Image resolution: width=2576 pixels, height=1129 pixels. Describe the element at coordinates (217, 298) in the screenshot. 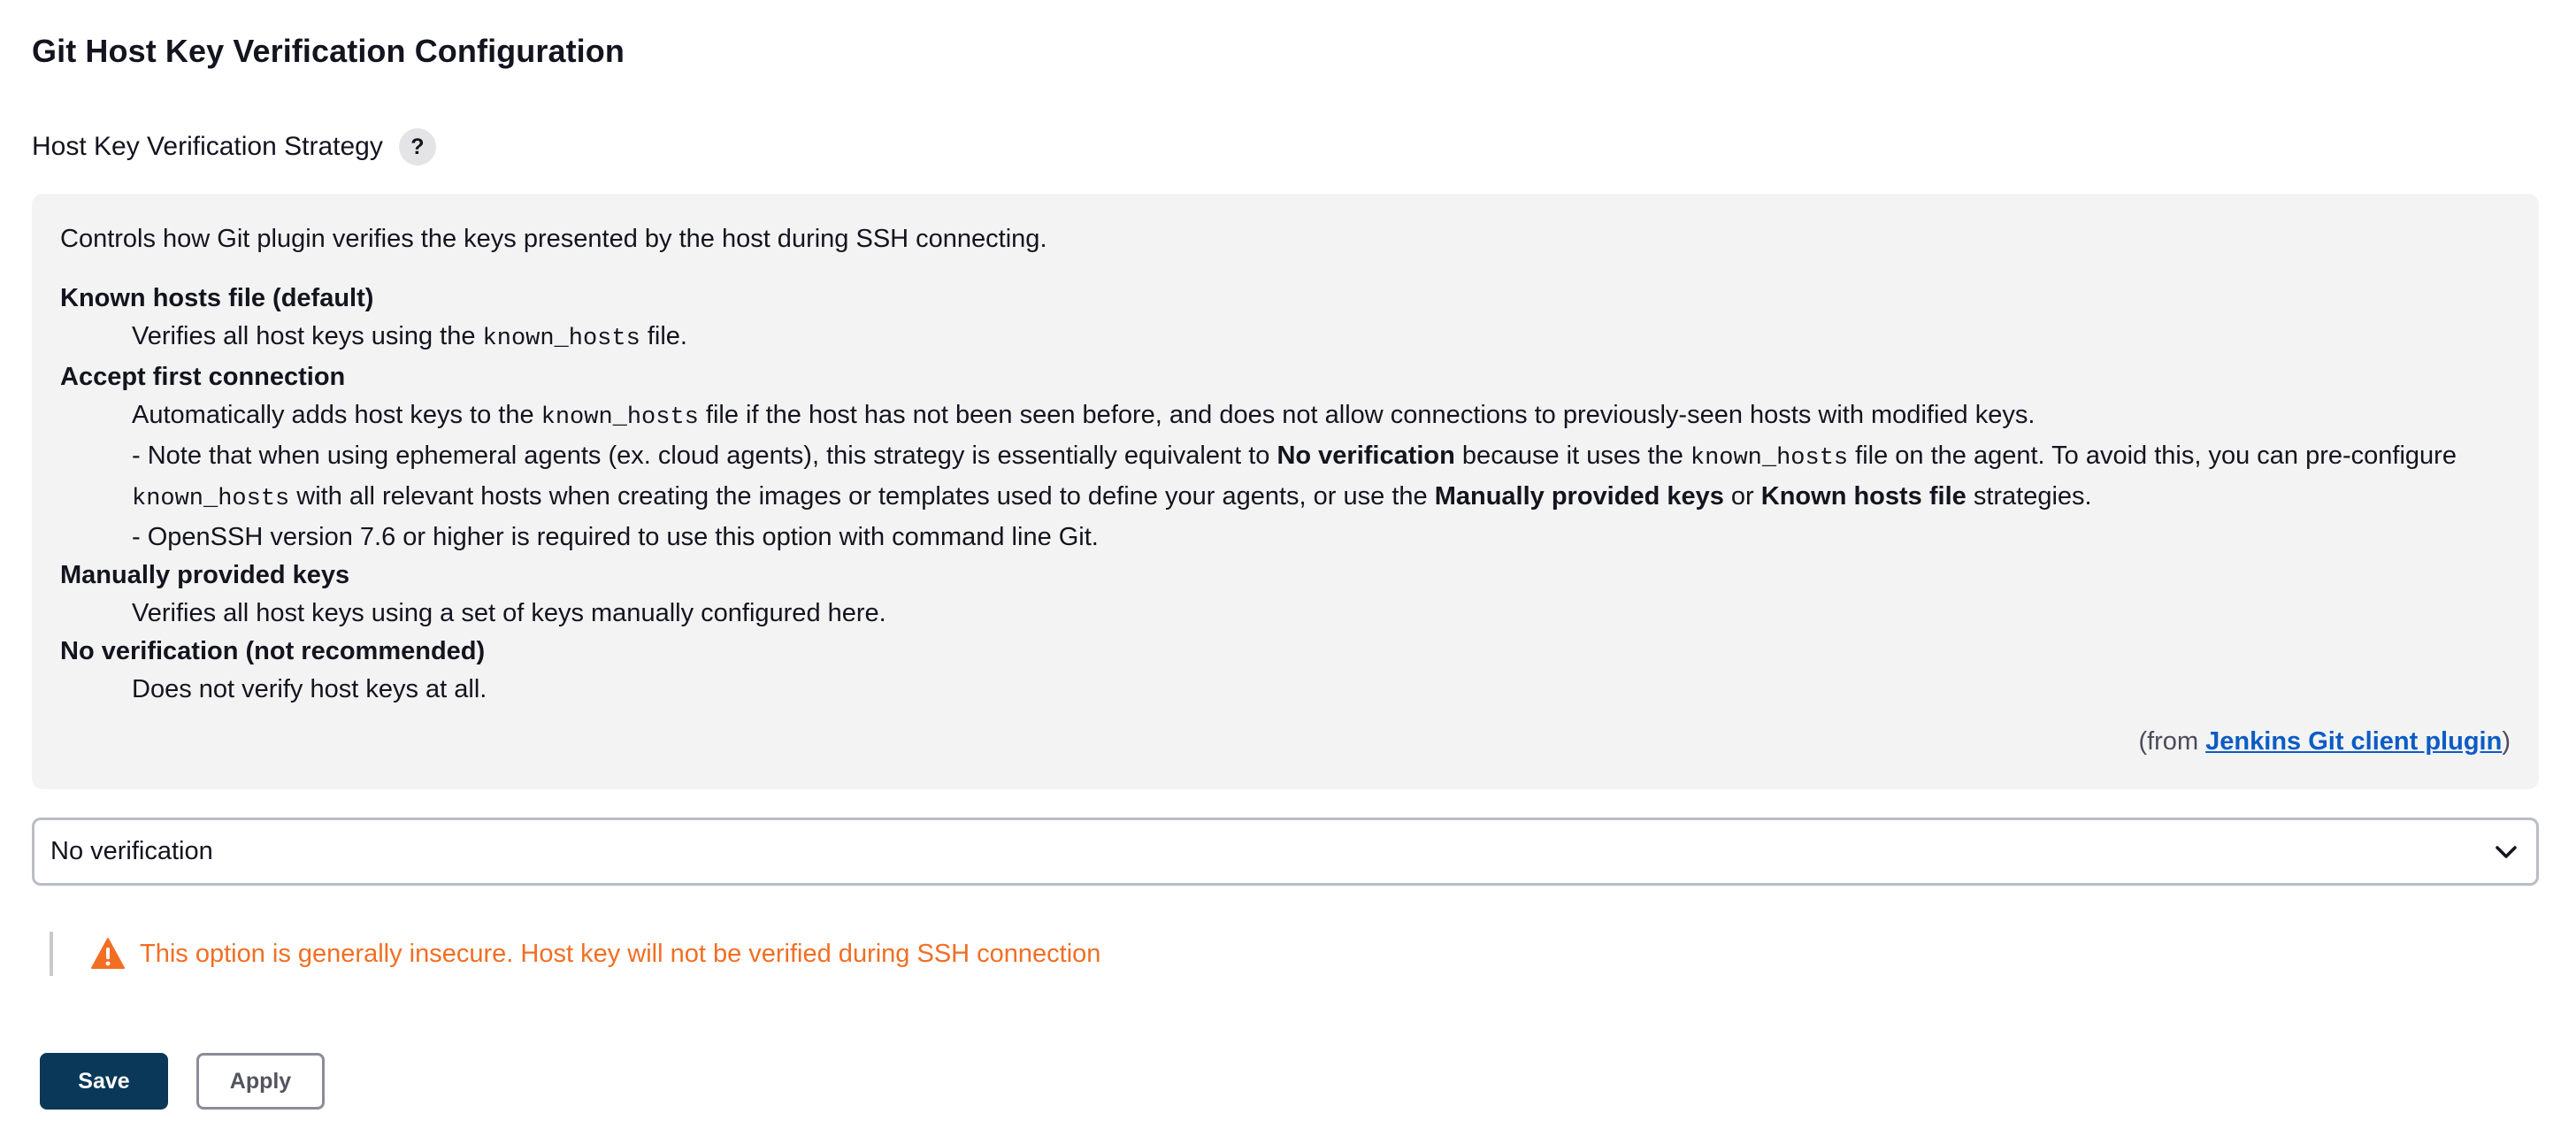

I see `term-known-hosts: Known hosts file (default)` at that location.